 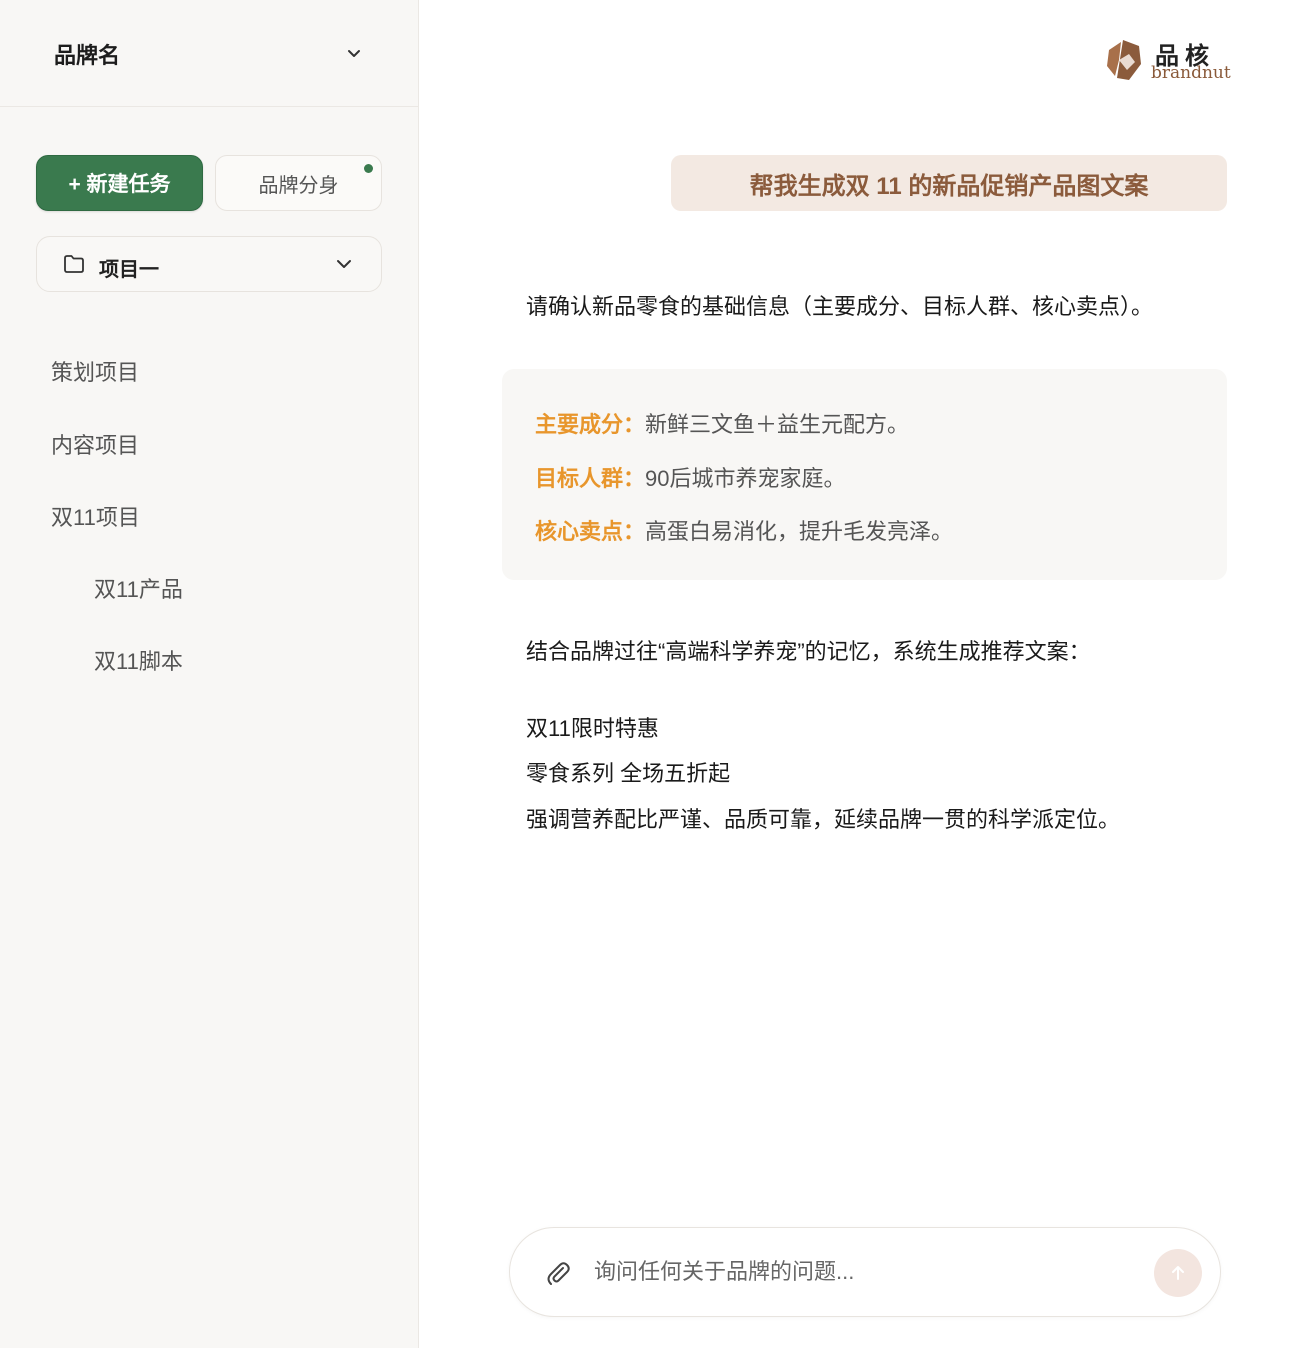 I want to click on copy-line: 零食系列 全场五折起, so click(x=628, y=773).